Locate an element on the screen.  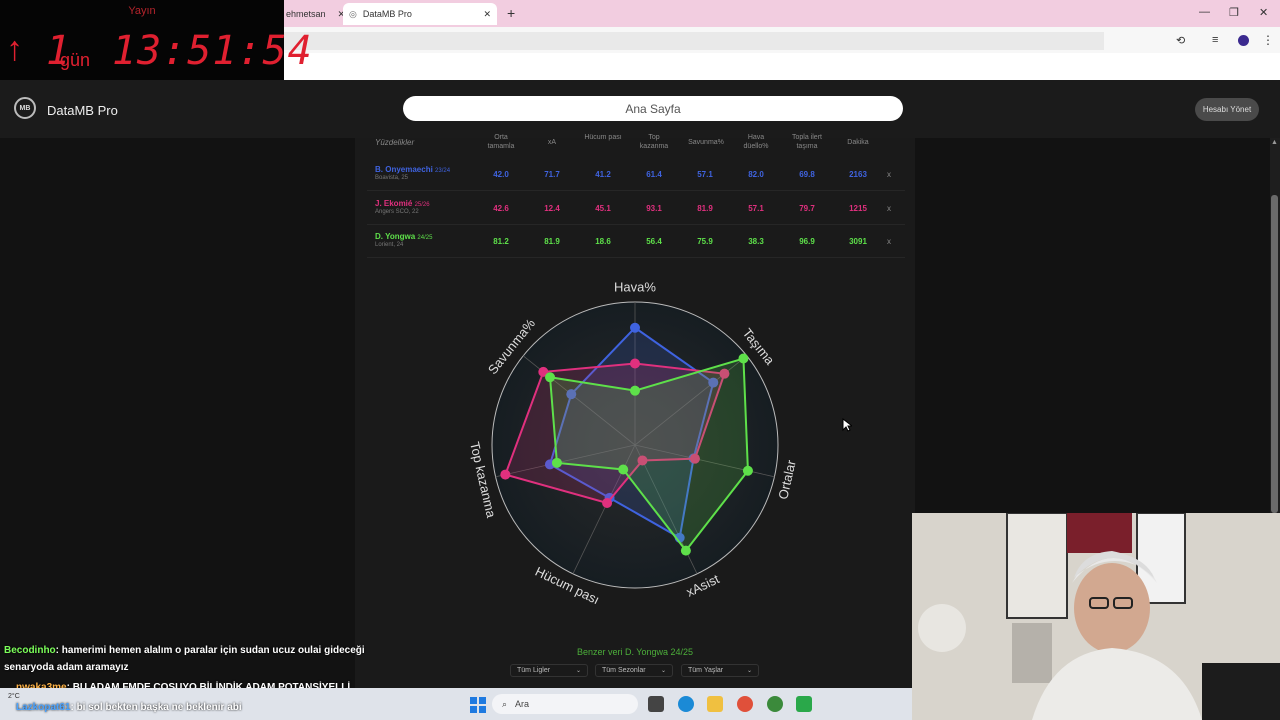
chrome-icon is located at coordinates (745, 704).